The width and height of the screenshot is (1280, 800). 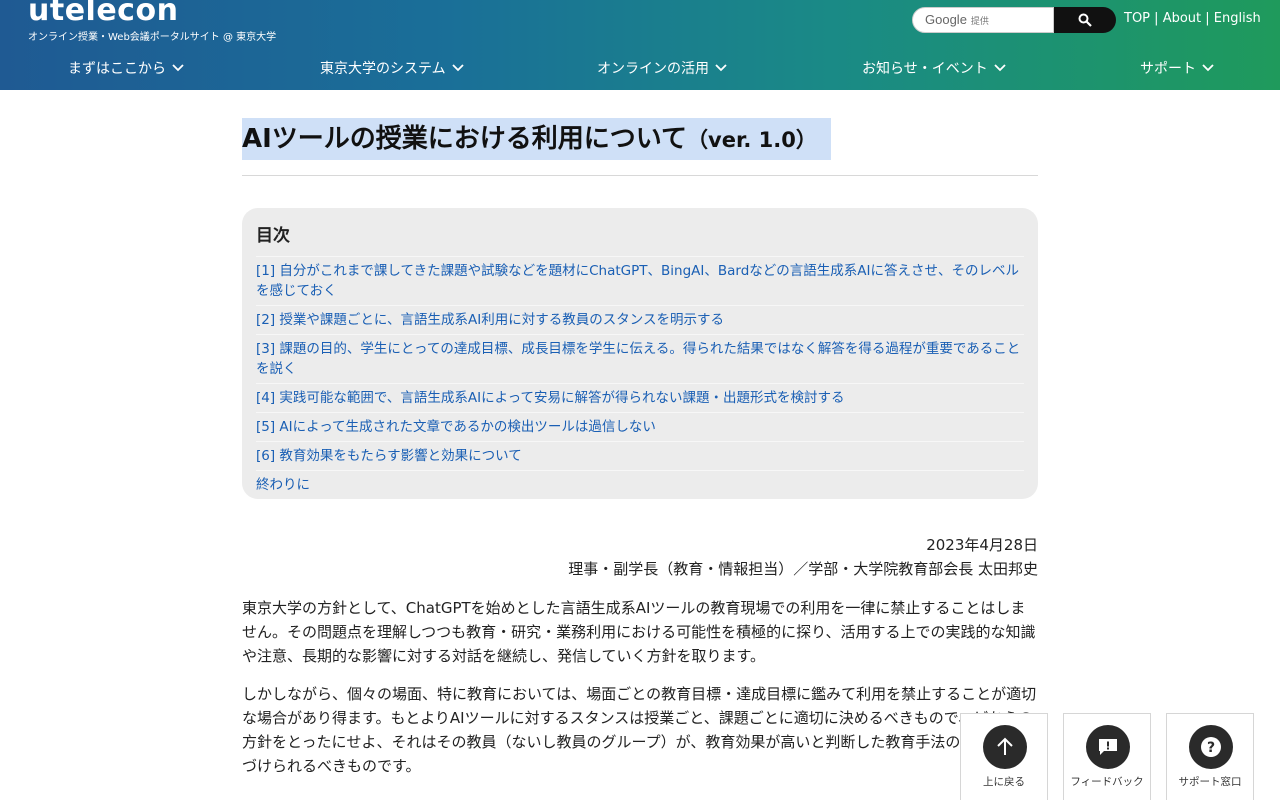 What do you see at coordinates (1168, 69) in the screenshot?
I see `nav-label: サポート` at bounding box center [1168, 69].